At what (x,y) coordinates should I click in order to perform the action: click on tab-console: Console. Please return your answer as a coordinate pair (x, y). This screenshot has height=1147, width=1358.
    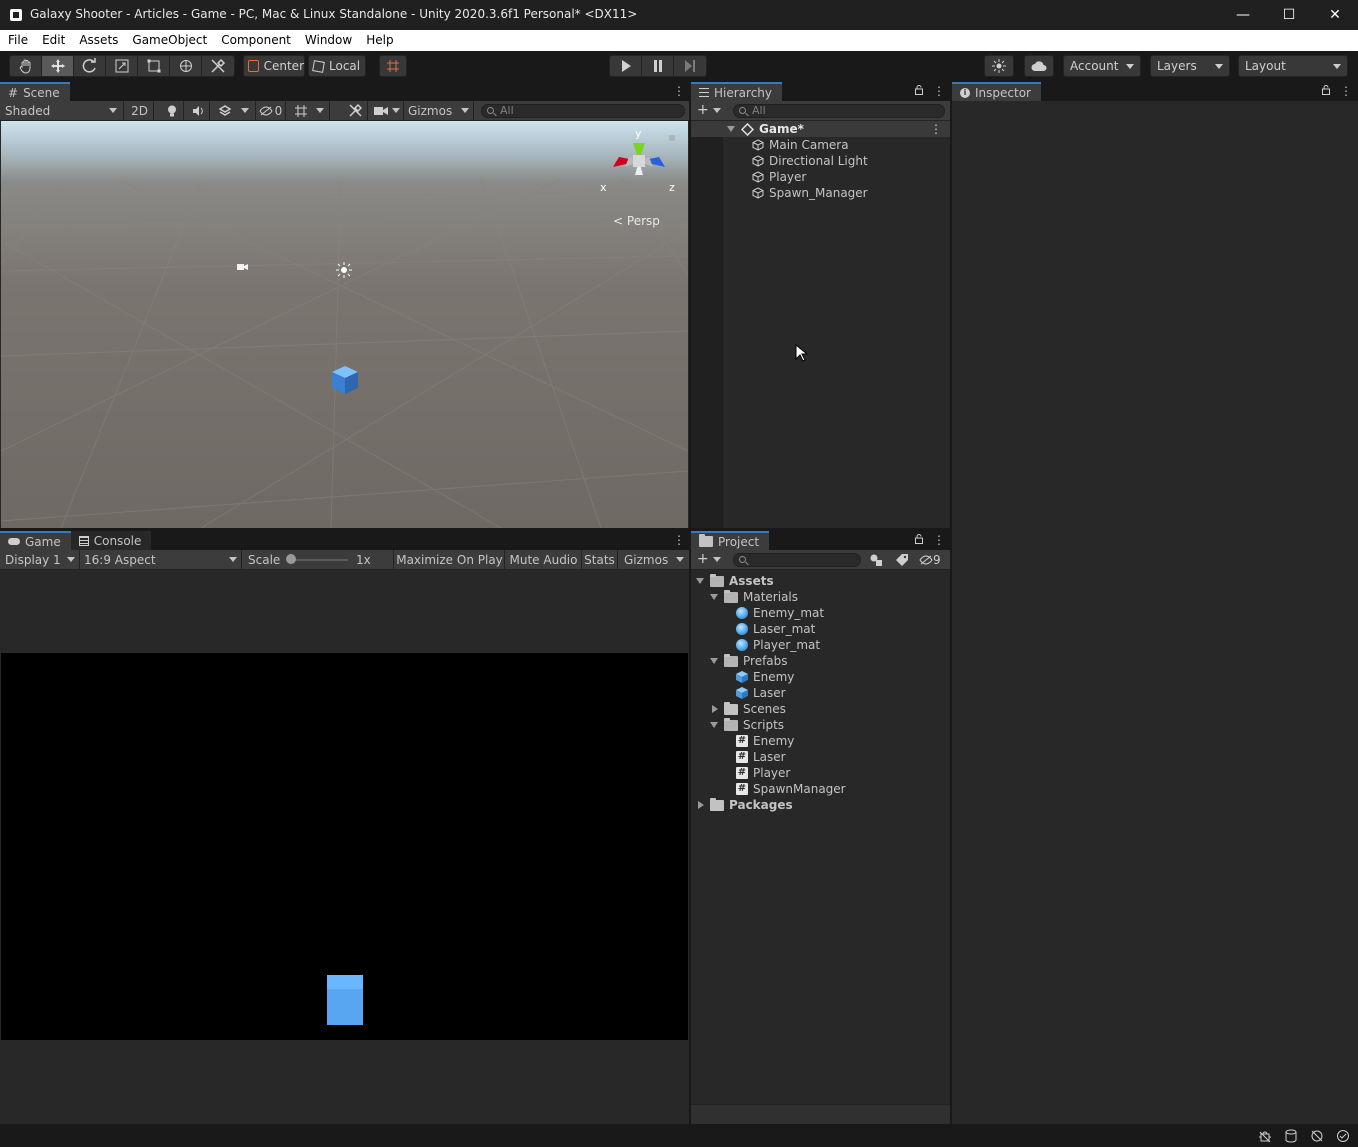
    Looking at the image, I should click on (111, 540).